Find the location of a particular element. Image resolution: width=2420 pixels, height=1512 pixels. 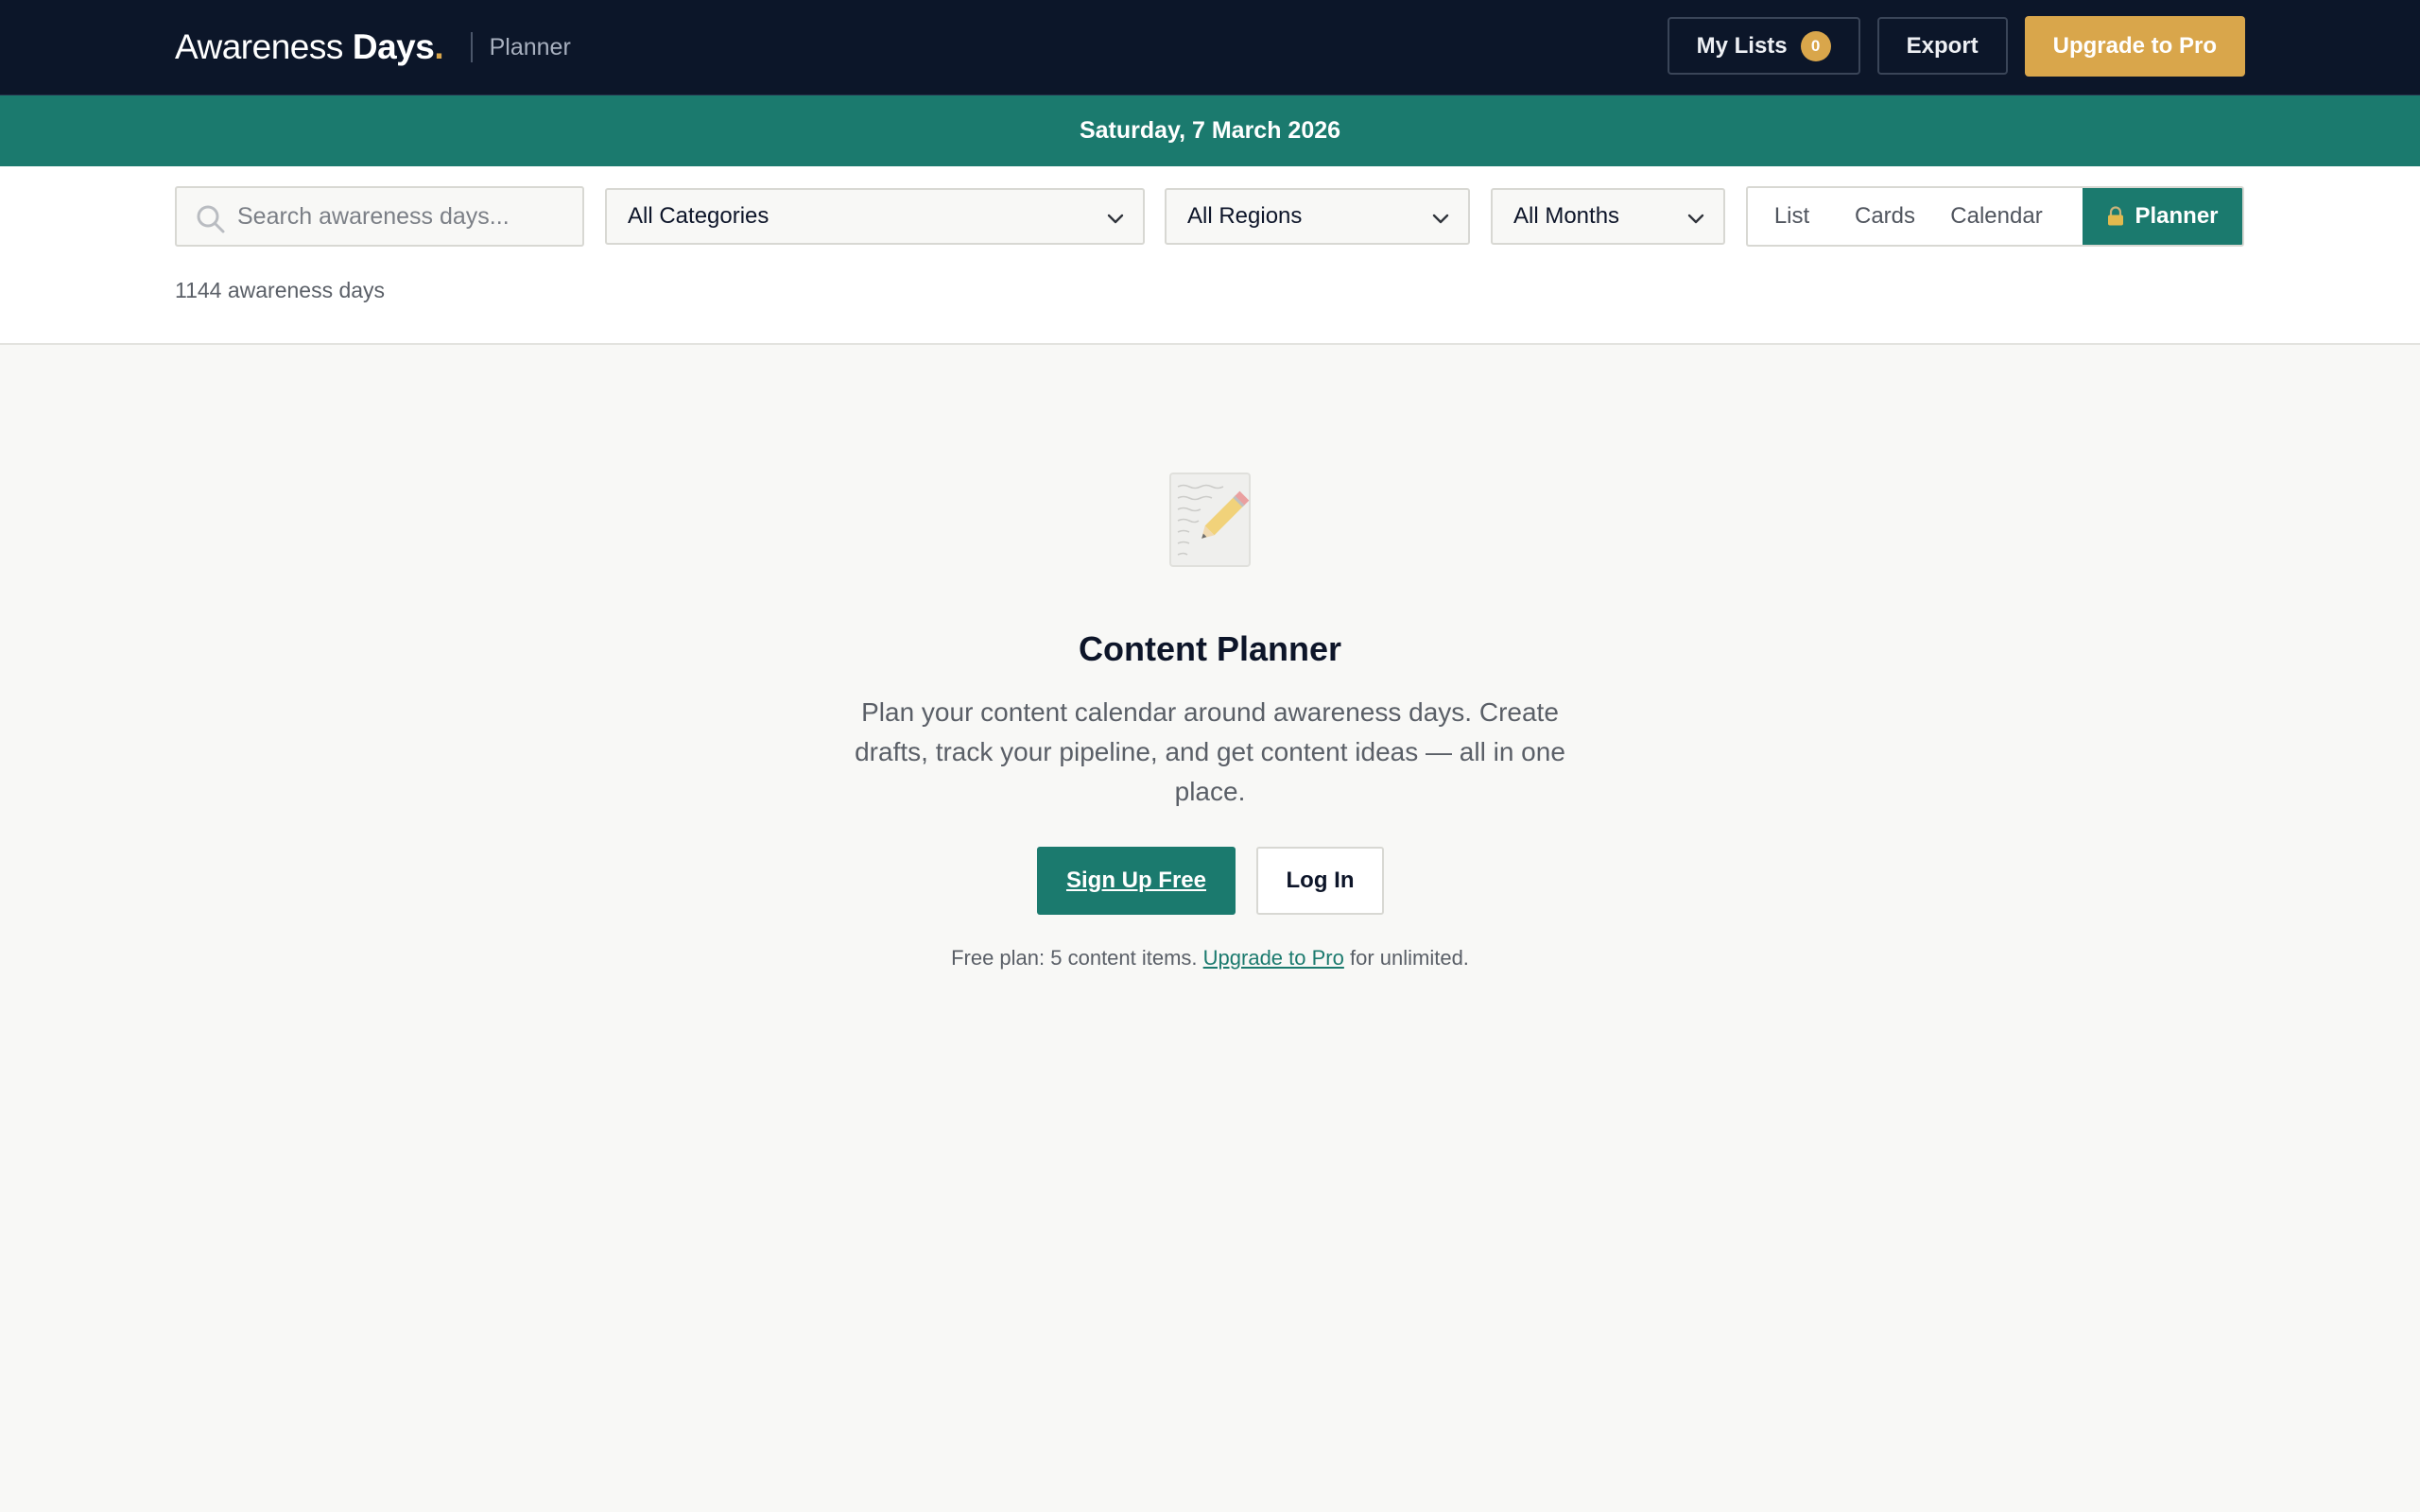

month-select-value: All Months is located at coordinates (1566, 216).